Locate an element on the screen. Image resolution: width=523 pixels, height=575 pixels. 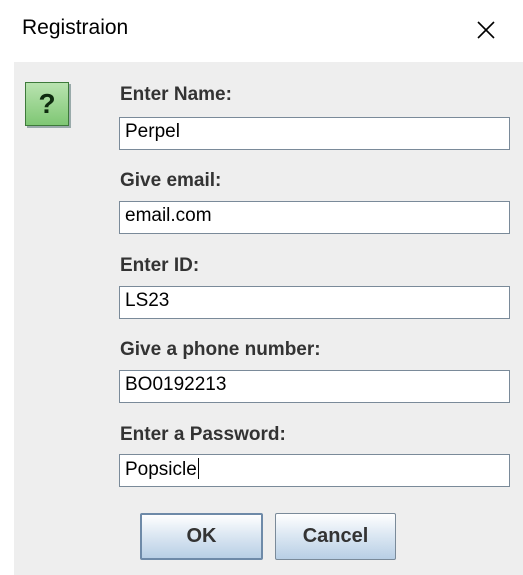
window-titlebar: Registraion is located at coordinates (261, 31).